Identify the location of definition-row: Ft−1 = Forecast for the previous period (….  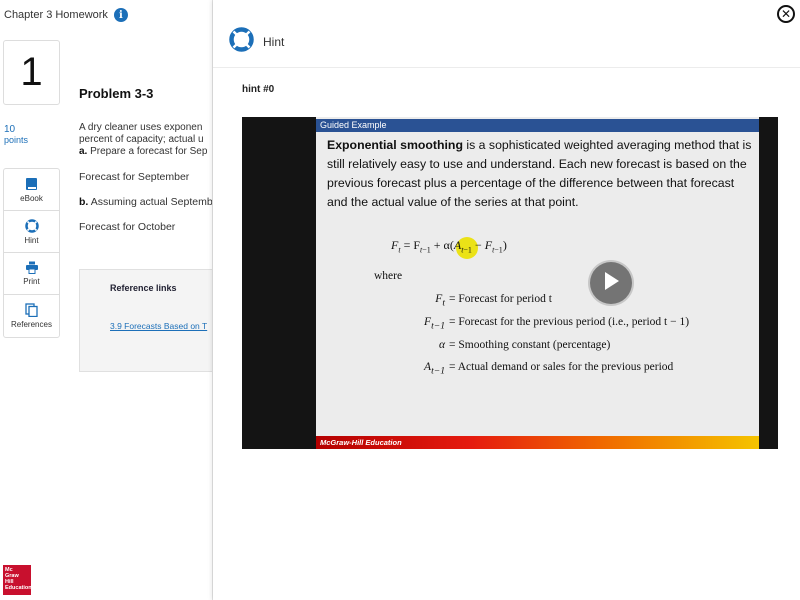
(557, 323).